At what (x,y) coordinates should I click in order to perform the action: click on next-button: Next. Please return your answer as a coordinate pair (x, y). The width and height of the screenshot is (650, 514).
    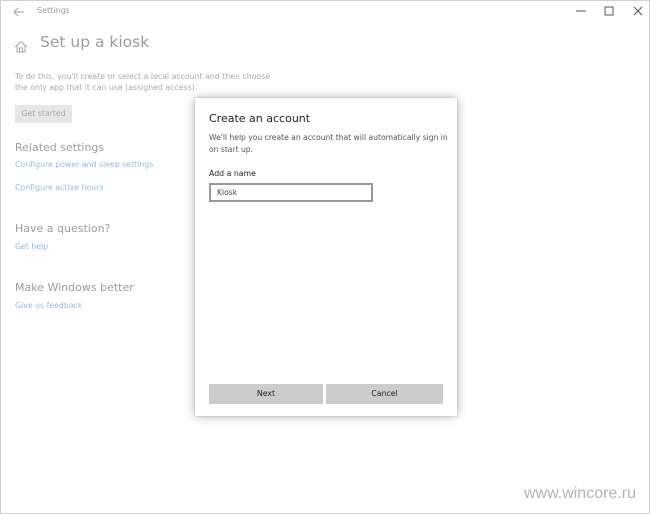
    Looking at the image, I should click on (266, 394).